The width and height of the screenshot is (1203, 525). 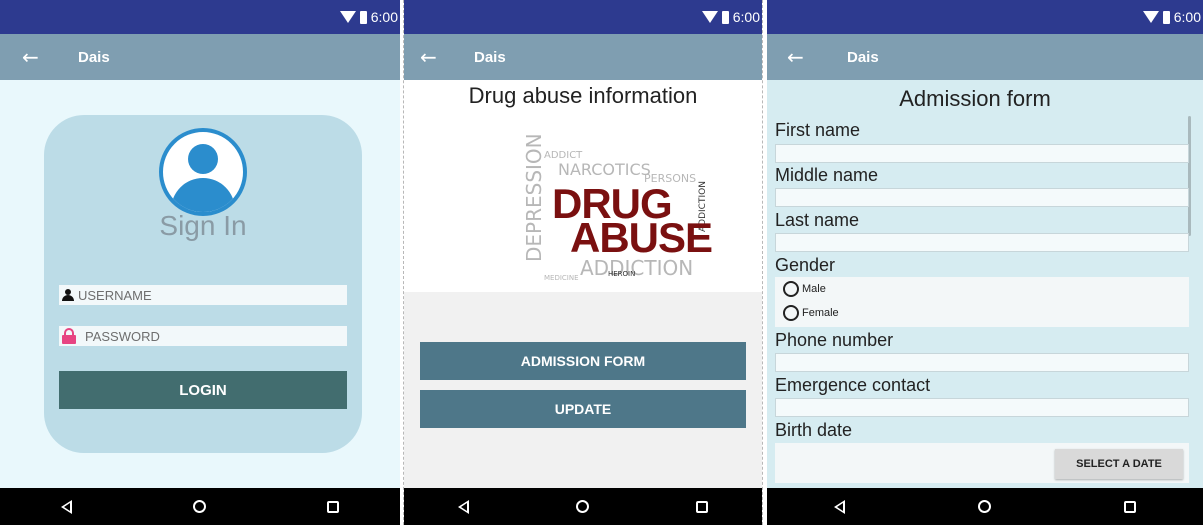 I want to click on banner-abuse-text: ABUSE, so click(x=641, y=237).